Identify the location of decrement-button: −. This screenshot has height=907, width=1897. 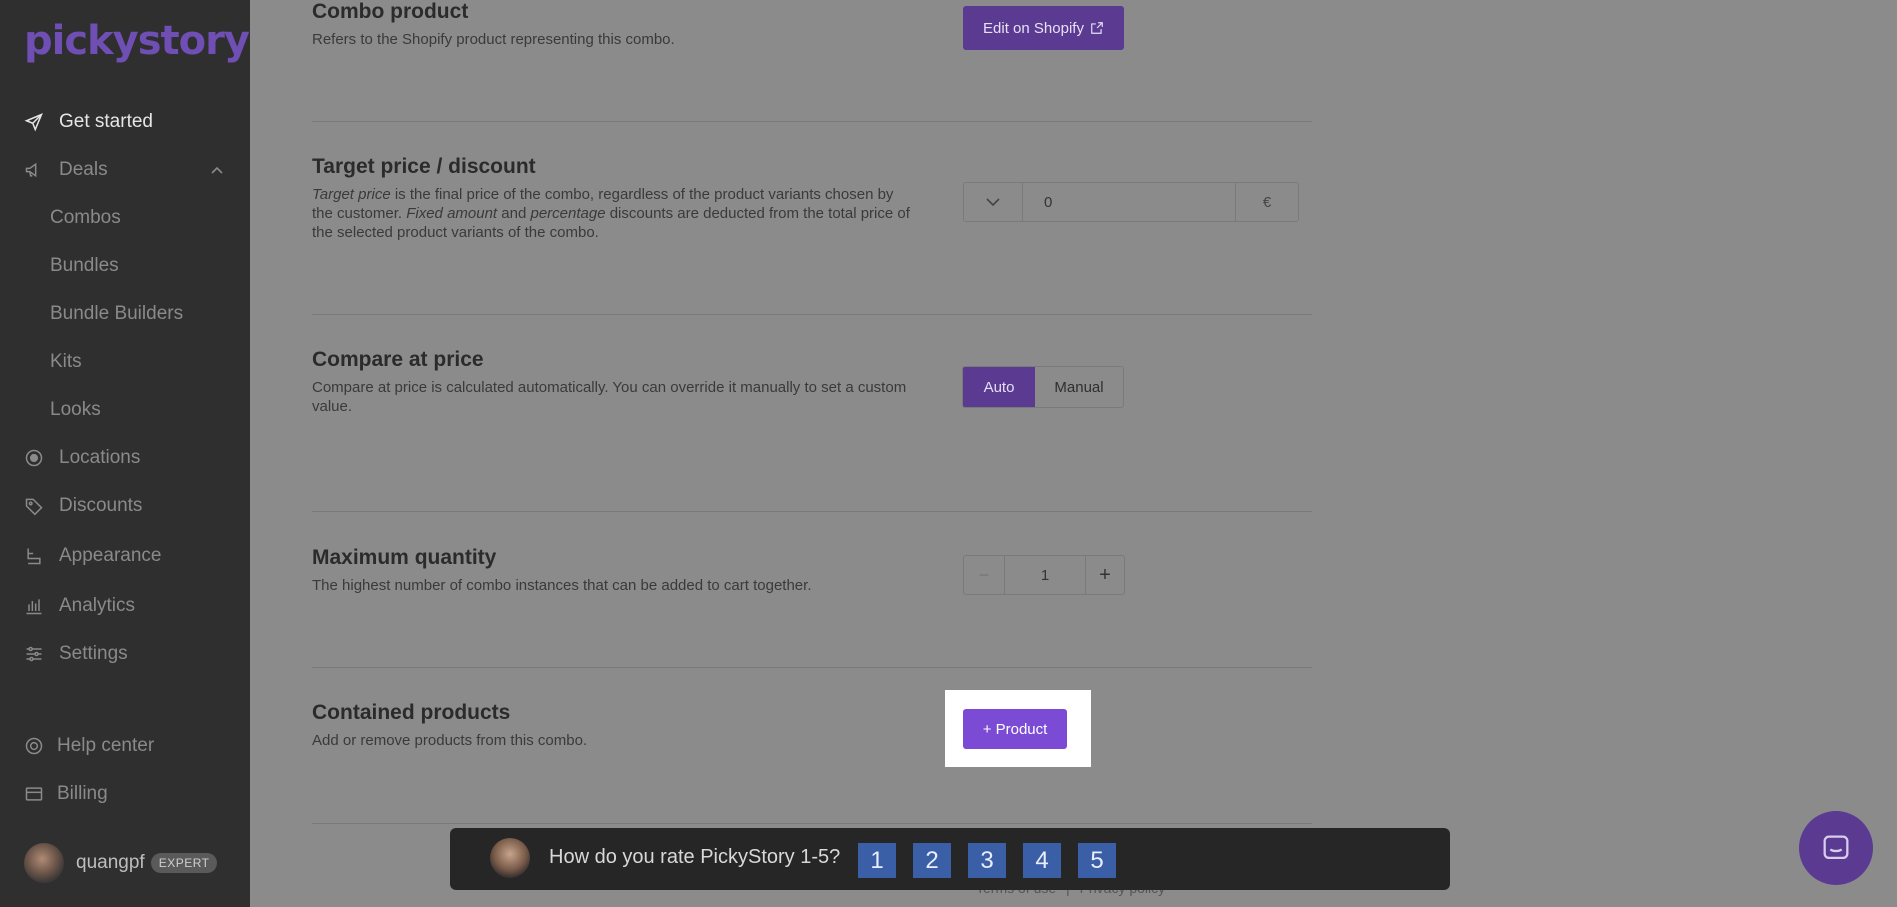
(984, 575).